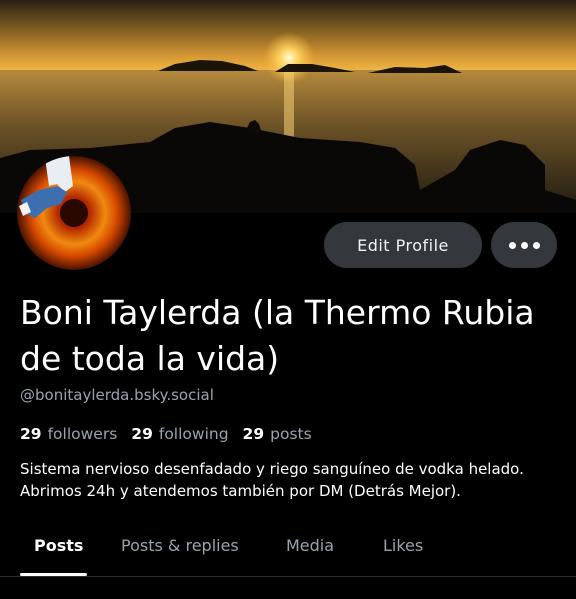 This screenshot has height=599, width=576. I want to click on following-count: 29, so click(142, 434).